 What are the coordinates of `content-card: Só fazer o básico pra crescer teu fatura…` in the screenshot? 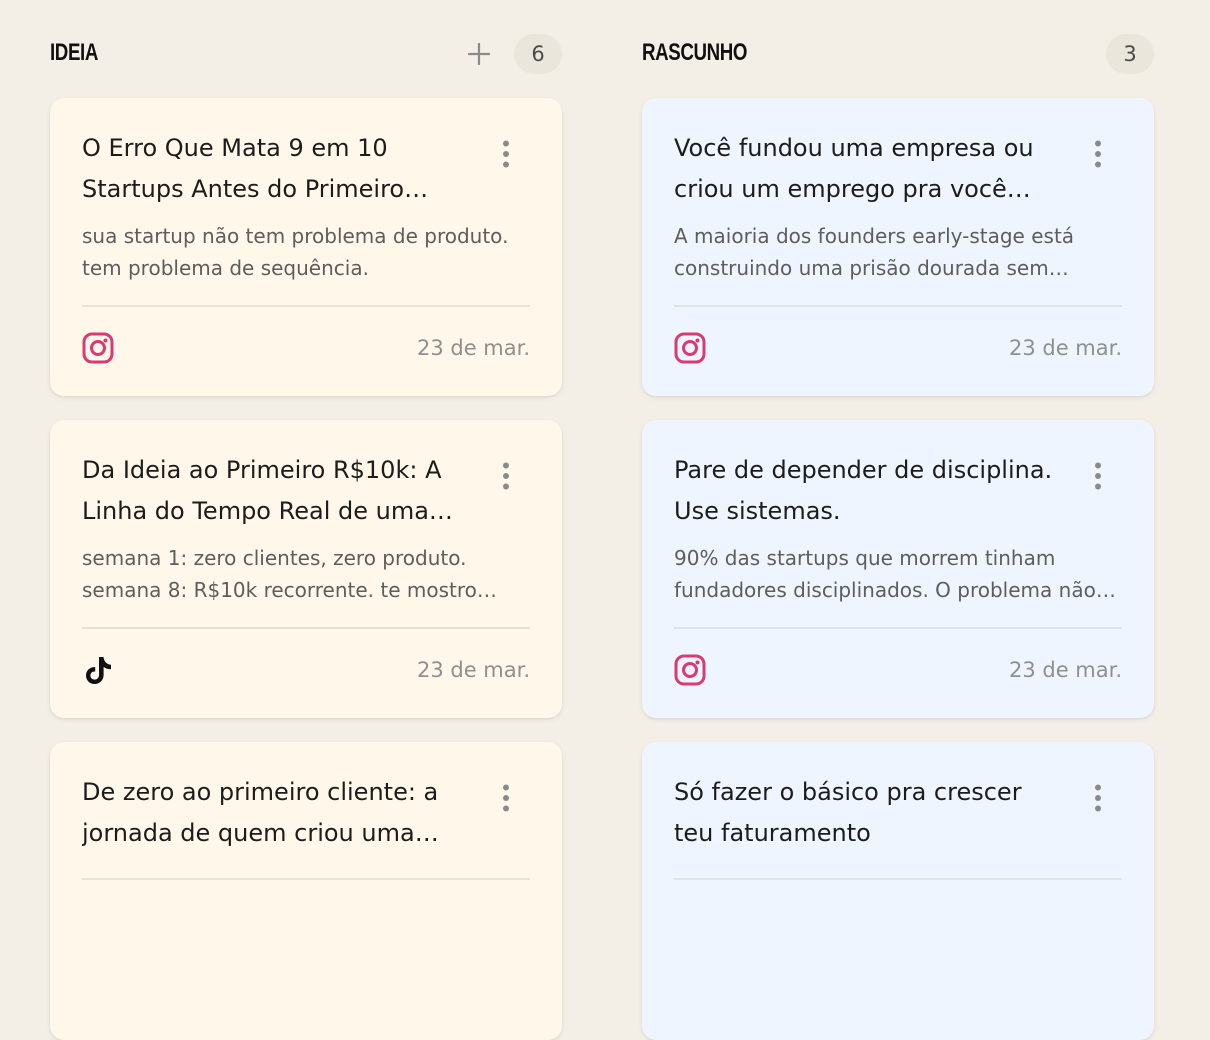 It's located at (898, 891).